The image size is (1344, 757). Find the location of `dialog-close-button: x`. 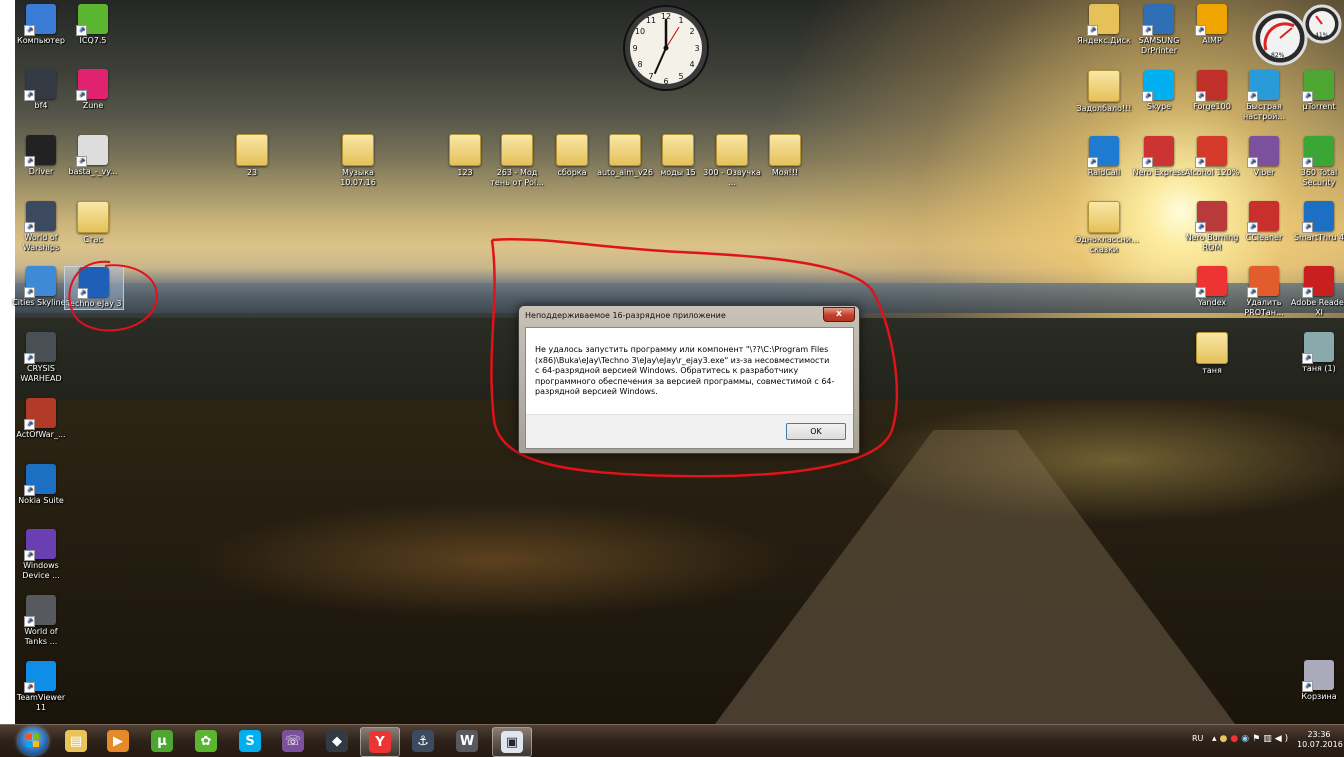

dialog-close-button: x is located at coordinates (839, 314).